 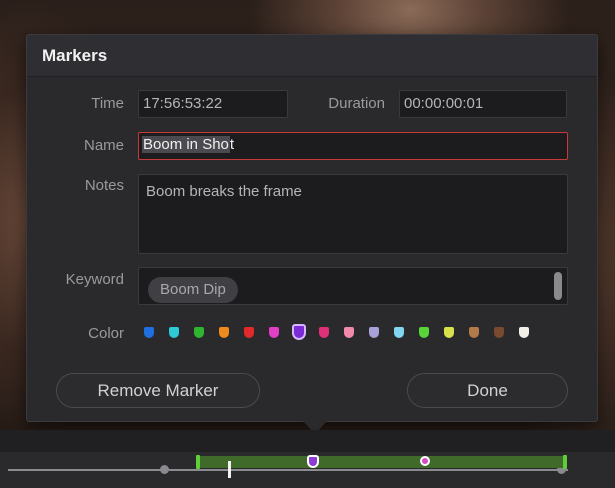 I want to click on keyword-chip: Boom Dip, so click(x=193, y=290).